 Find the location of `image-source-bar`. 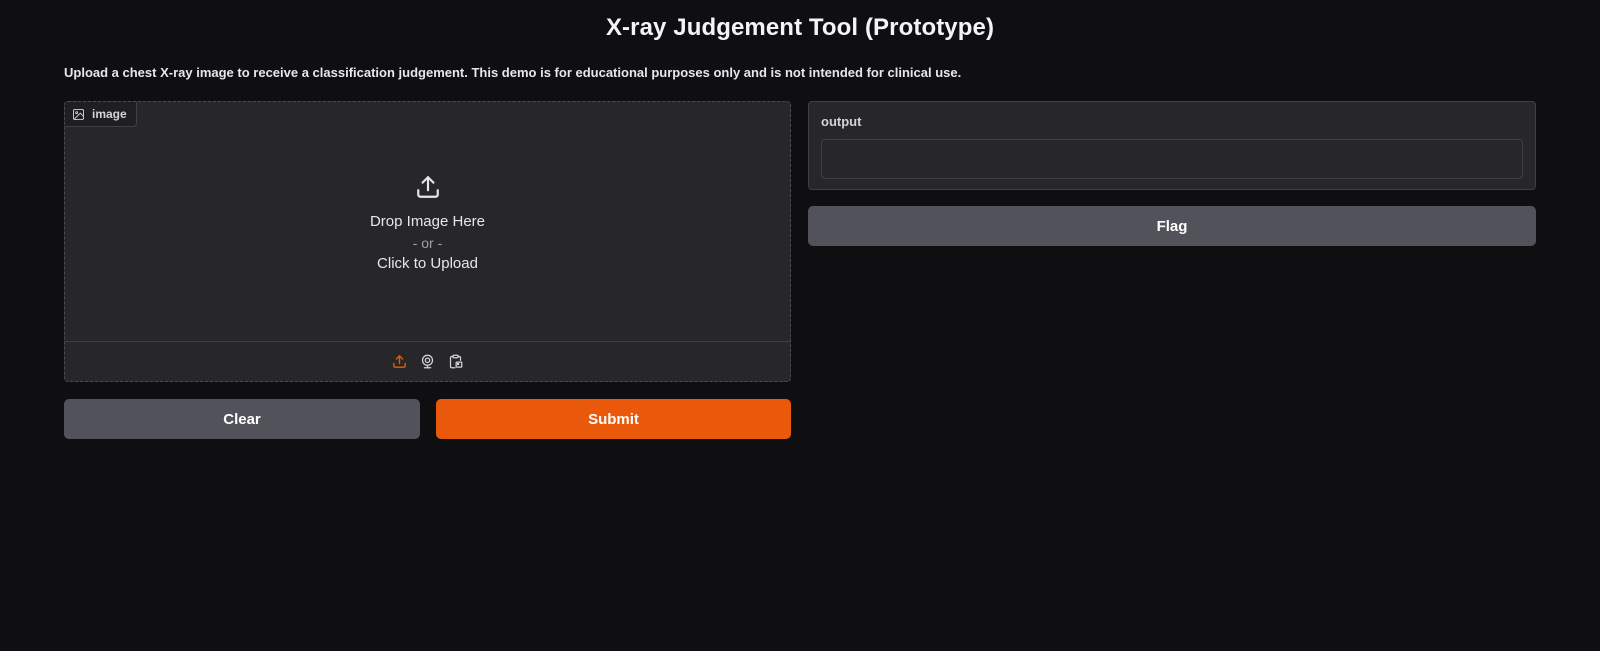

image-source-bar is located at coordinates (427, 361).